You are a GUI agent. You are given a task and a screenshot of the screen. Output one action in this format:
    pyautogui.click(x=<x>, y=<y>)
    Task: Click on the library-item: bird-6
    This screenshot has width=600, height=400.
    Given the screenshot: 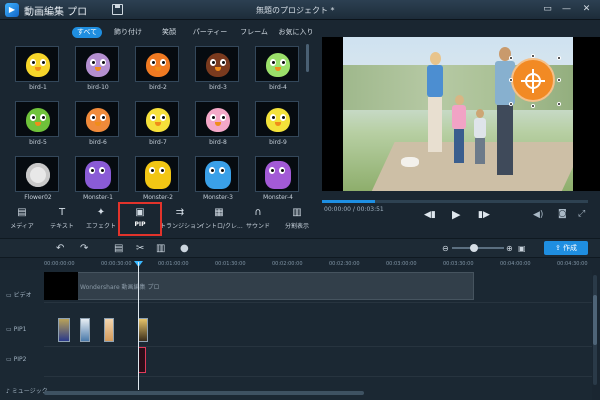 What is the action you would take?
    pyautogui.click(x=100, y=125)
    